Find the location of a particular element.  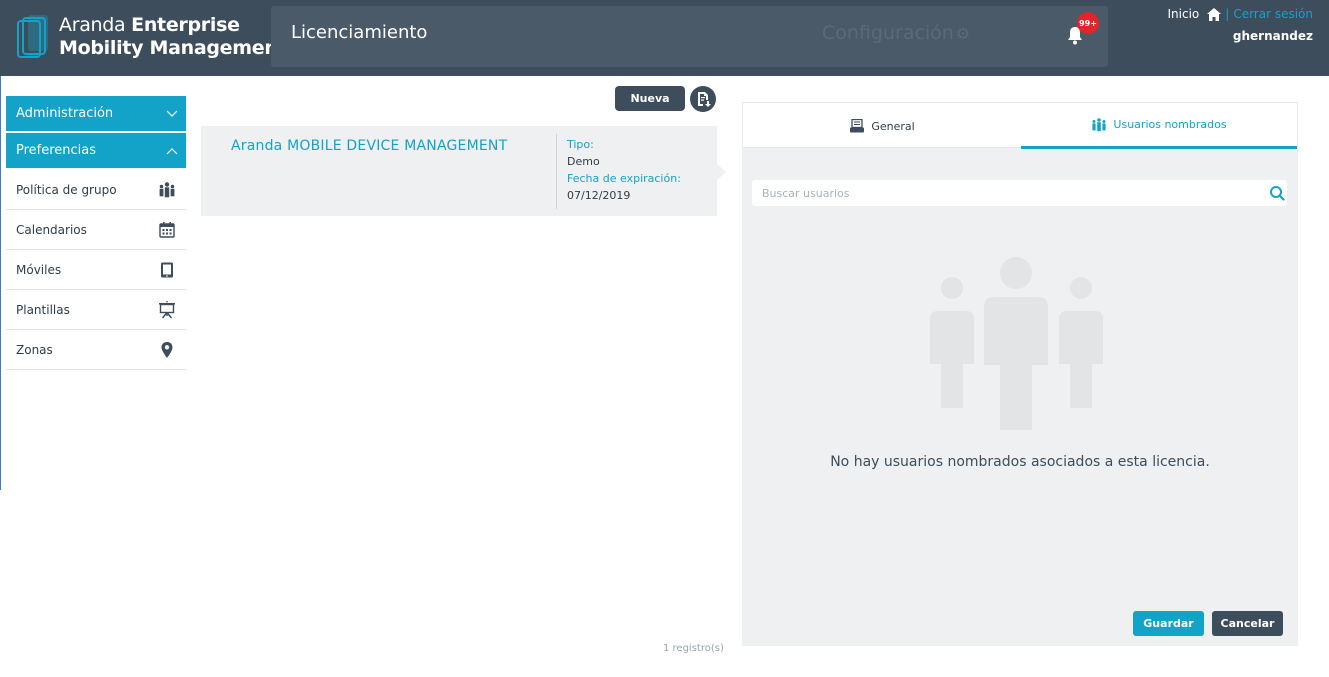

top-links: Inicio | Cerrar sesión is located at coordinates (1241, 14).